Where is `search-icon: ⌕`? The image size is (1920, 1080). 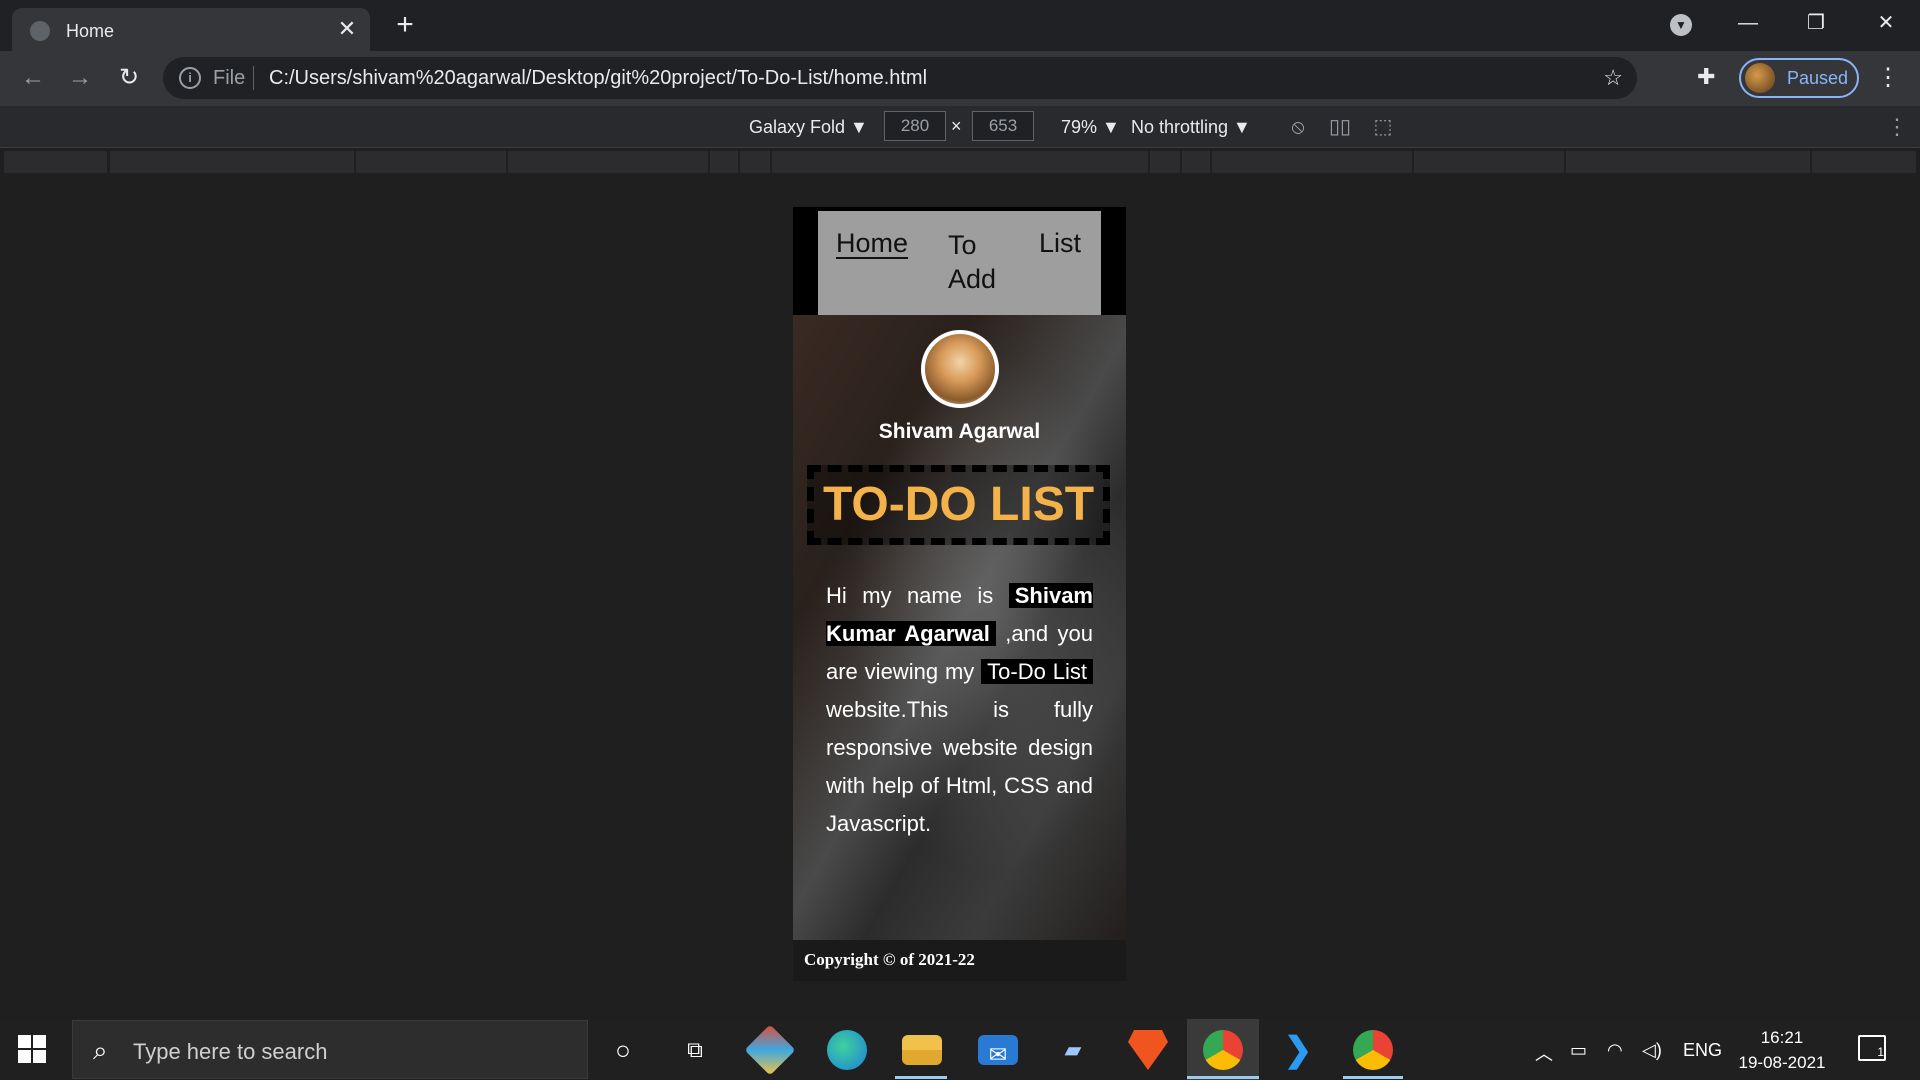 search-icon: ⌕ is located at coordinates (100, 1050).